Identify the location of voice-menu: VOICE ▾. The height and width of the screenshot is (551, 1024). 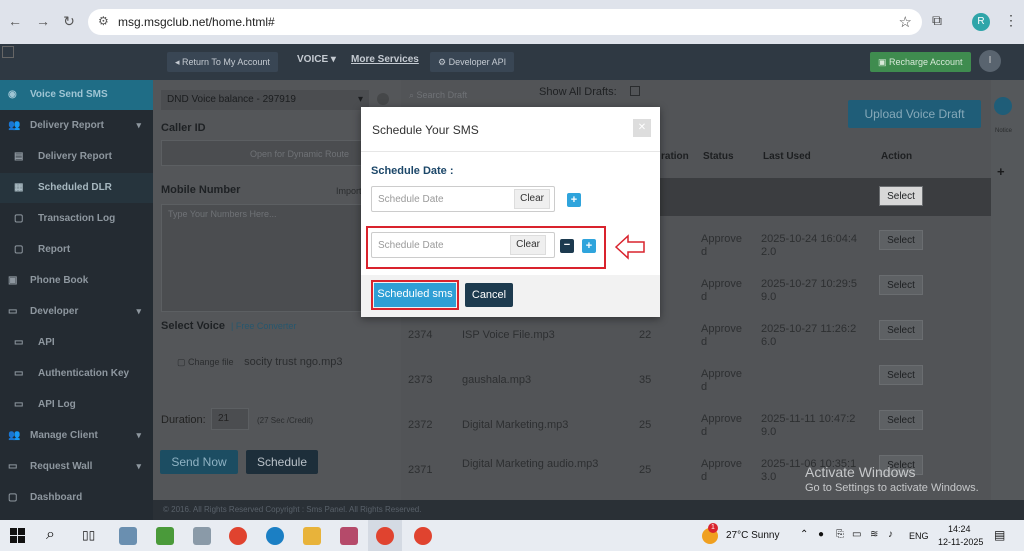
(316, 59).